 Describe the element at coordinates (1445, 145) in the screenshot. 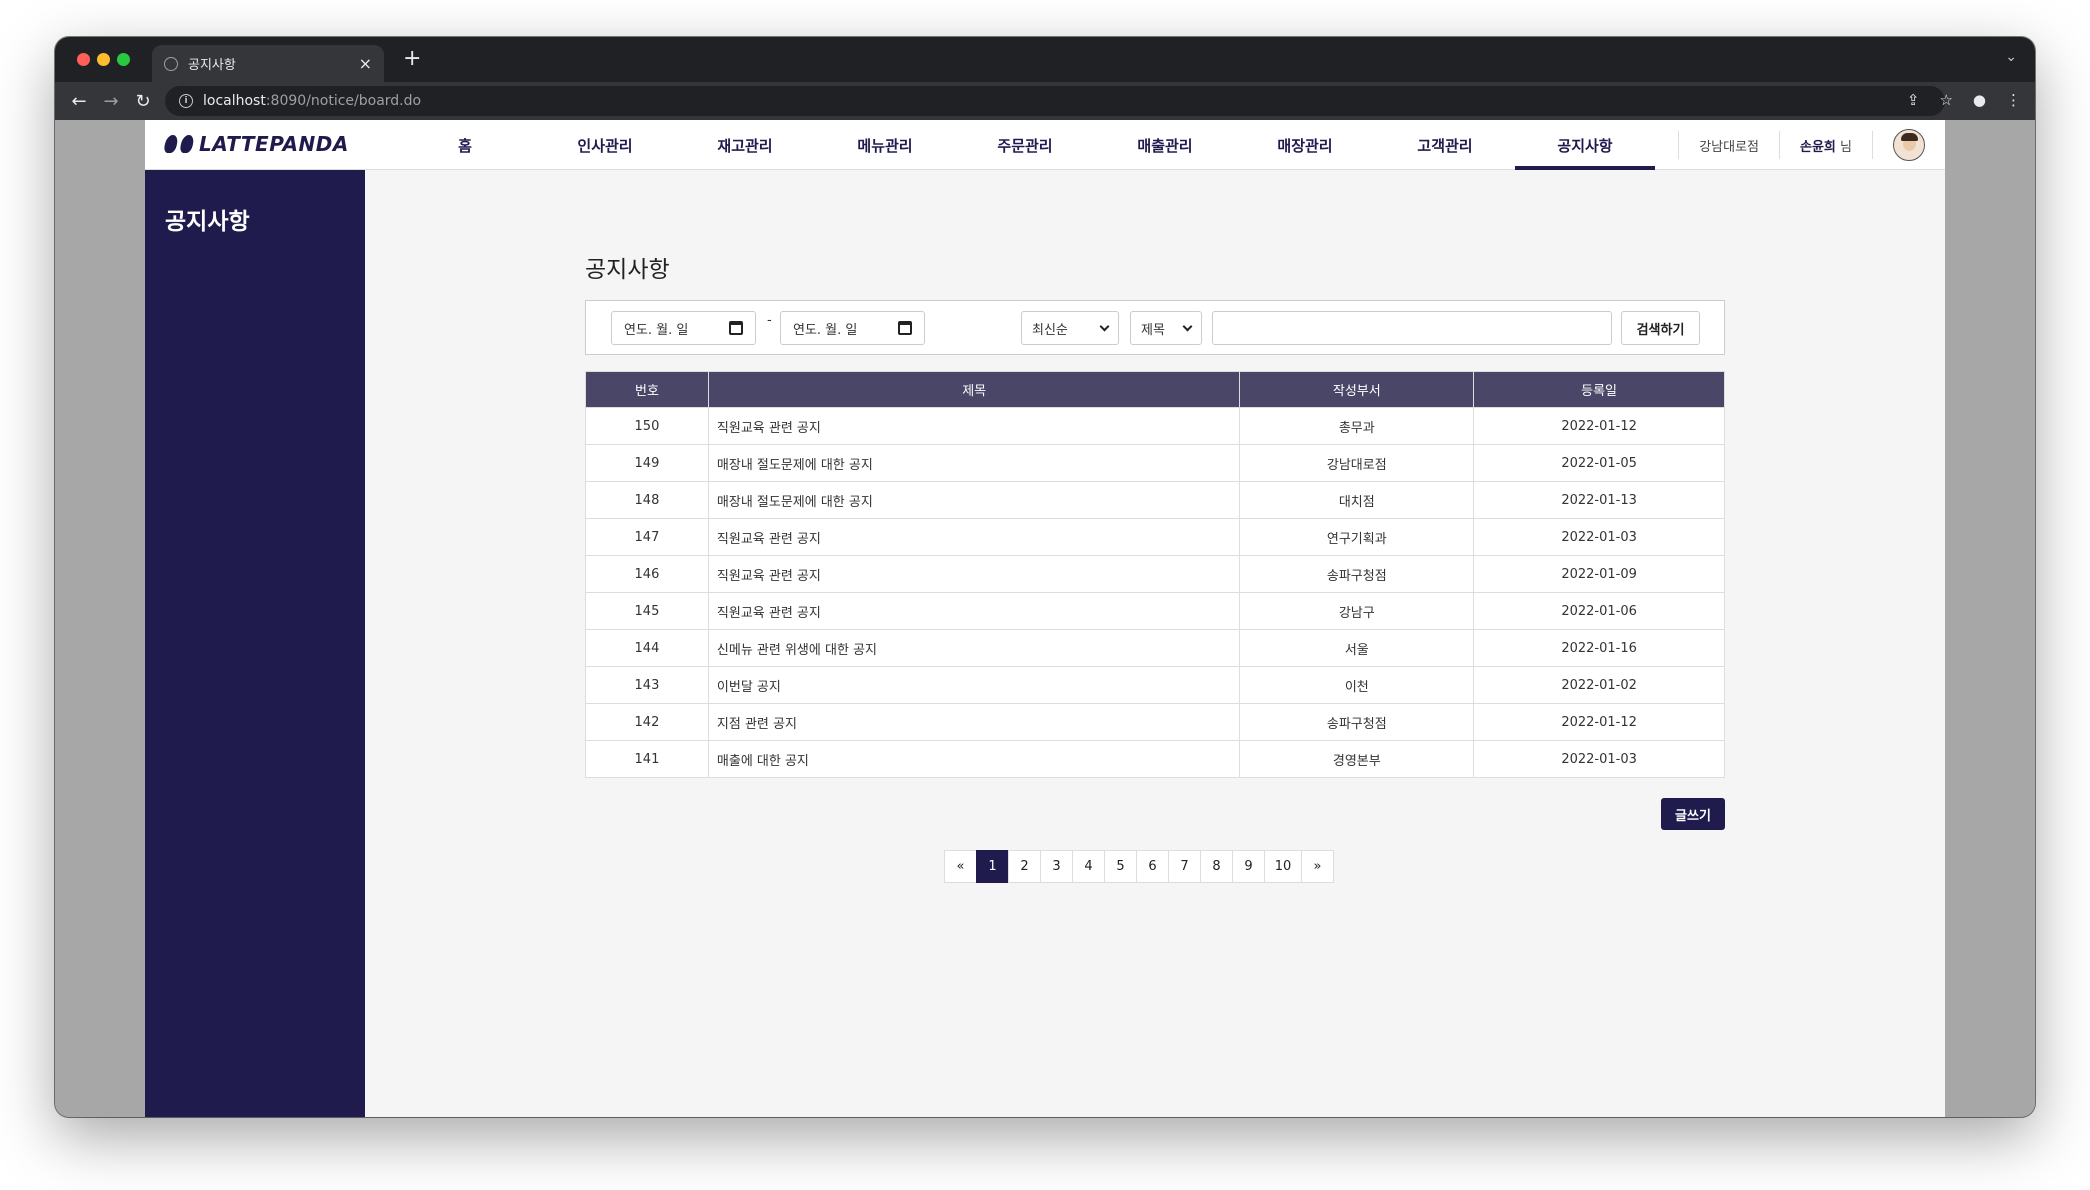

I see `menu-item-customers: 고객관리` at that location.